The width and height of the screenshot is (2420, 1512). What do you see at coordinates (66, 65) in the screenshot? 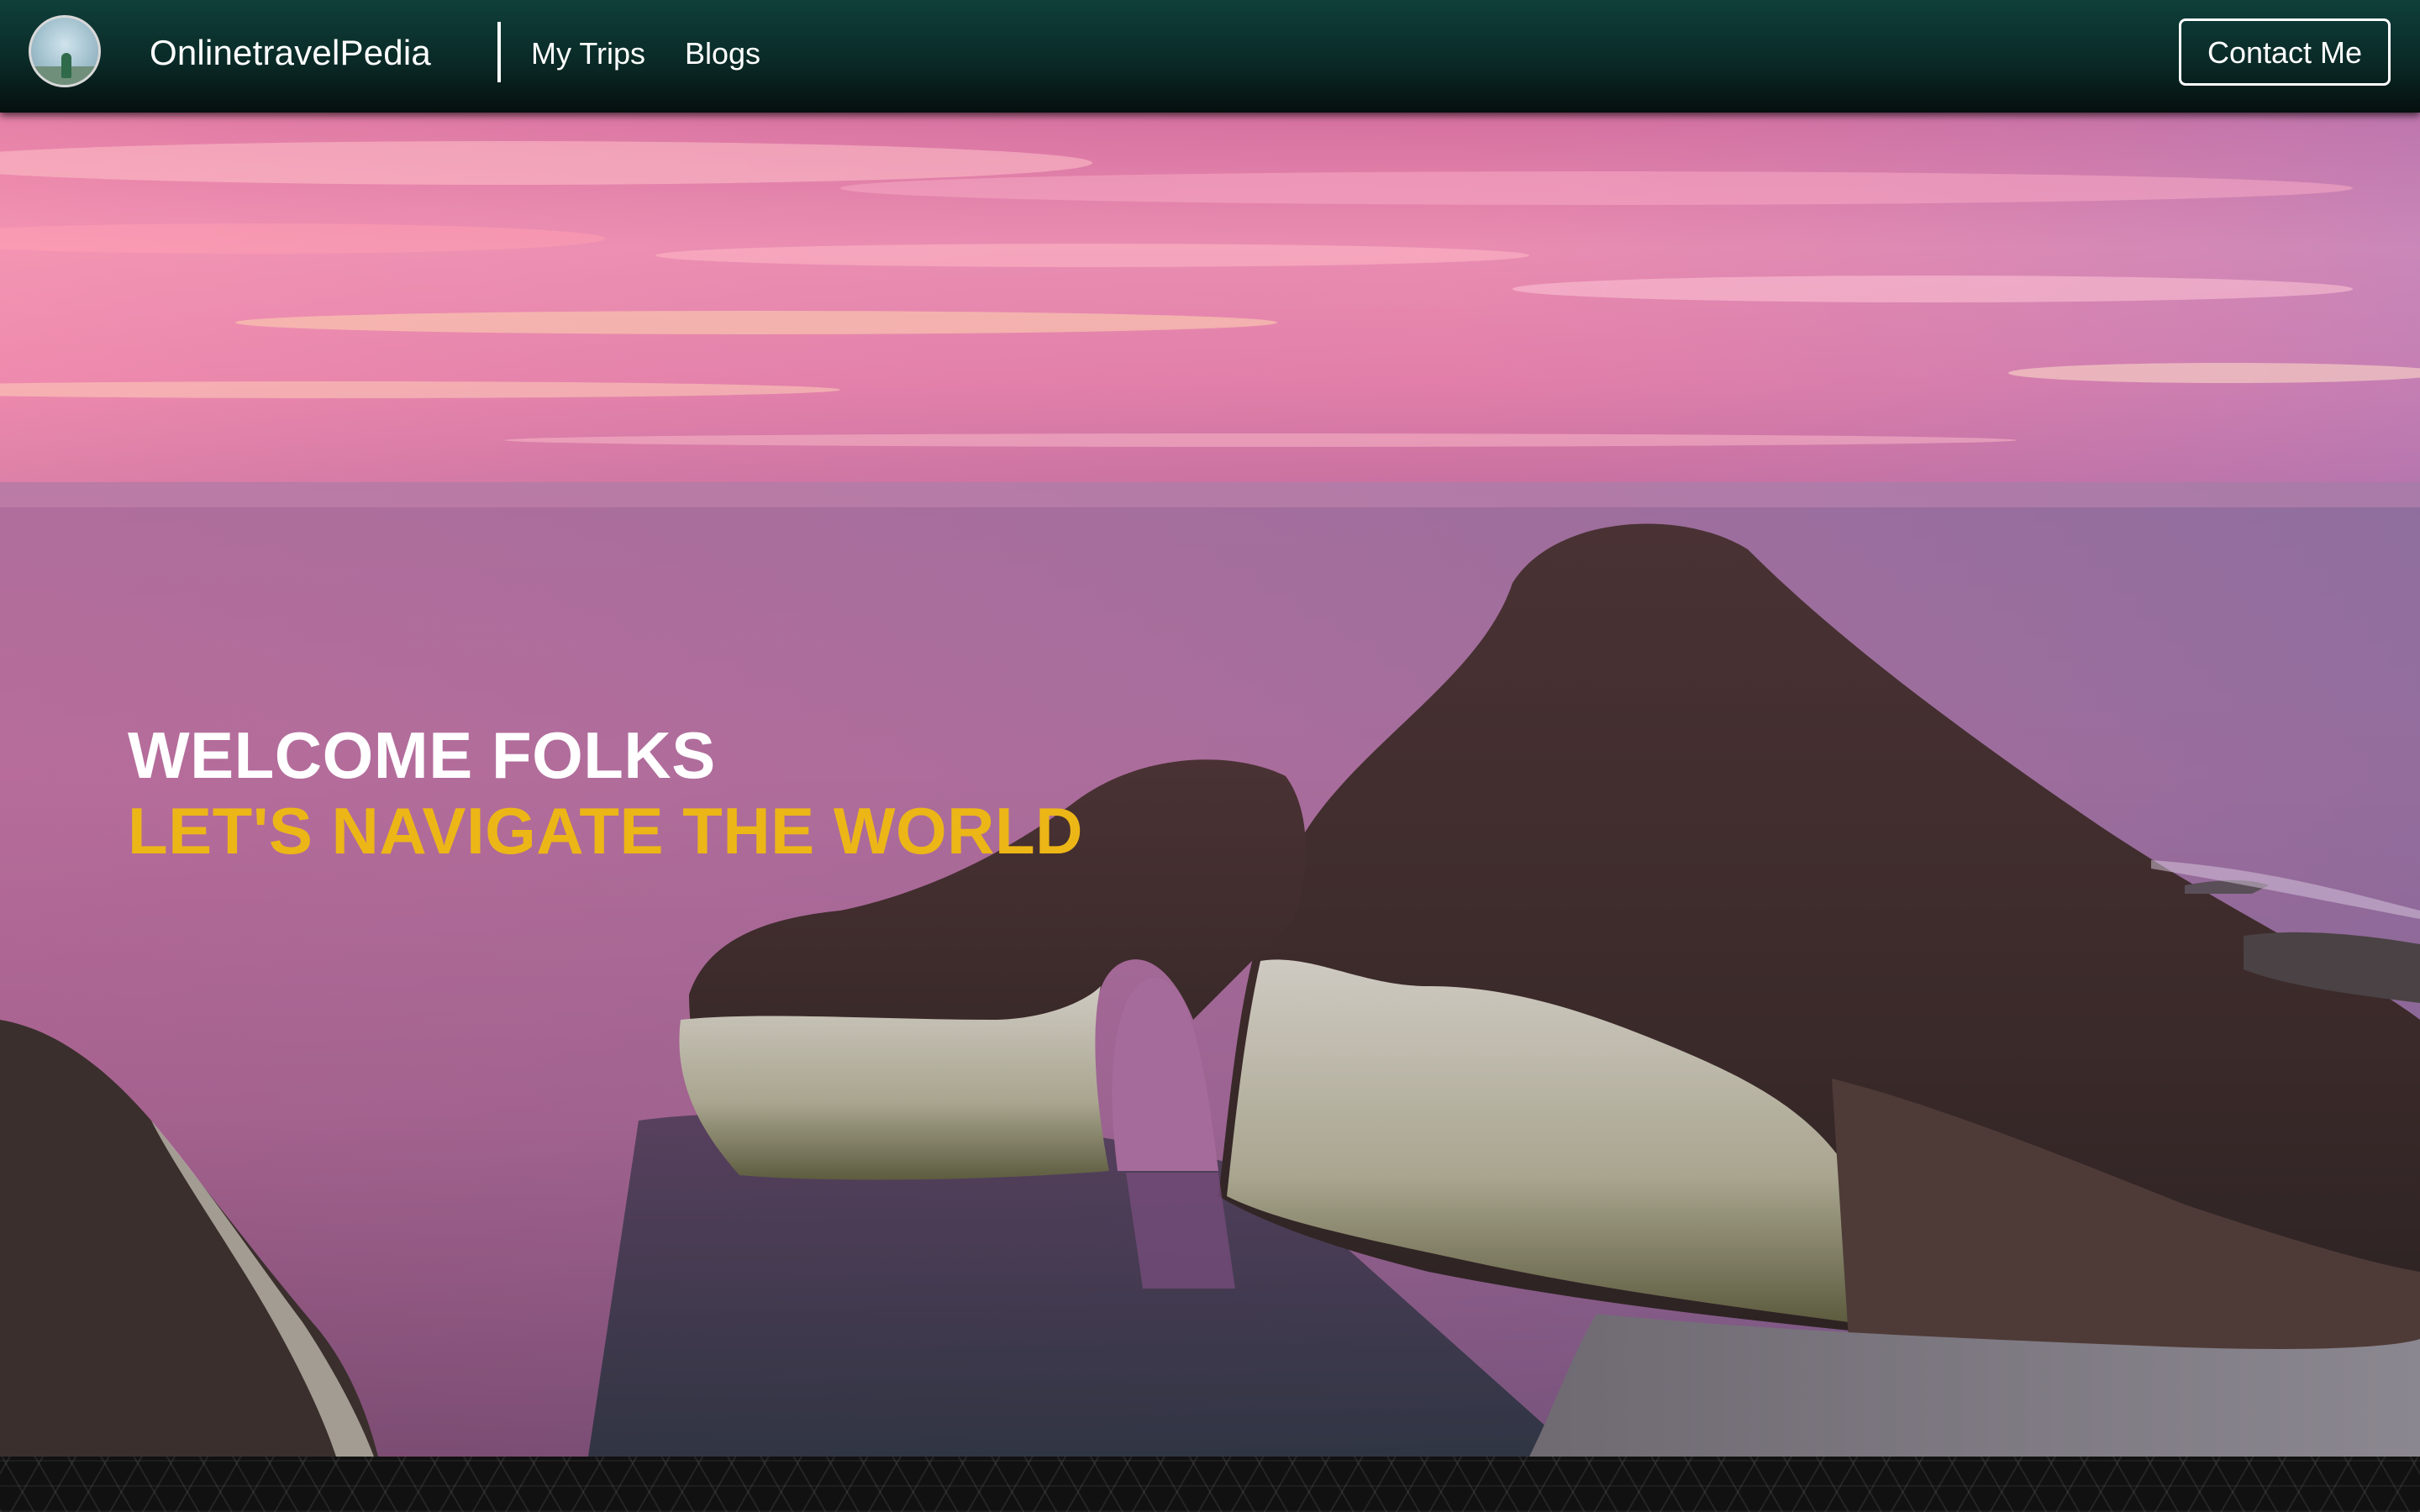
I see `avatar-figure-icon` at bounding box center [66, 65].